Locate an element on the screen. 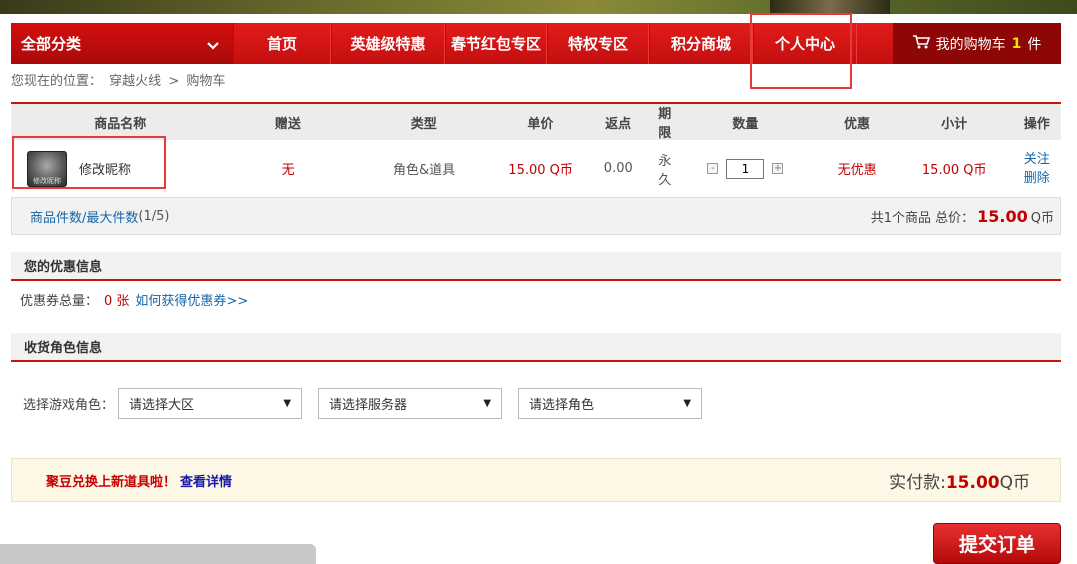  subtotal-value: 15.00 Q币 is located at coordinates (954, 170).